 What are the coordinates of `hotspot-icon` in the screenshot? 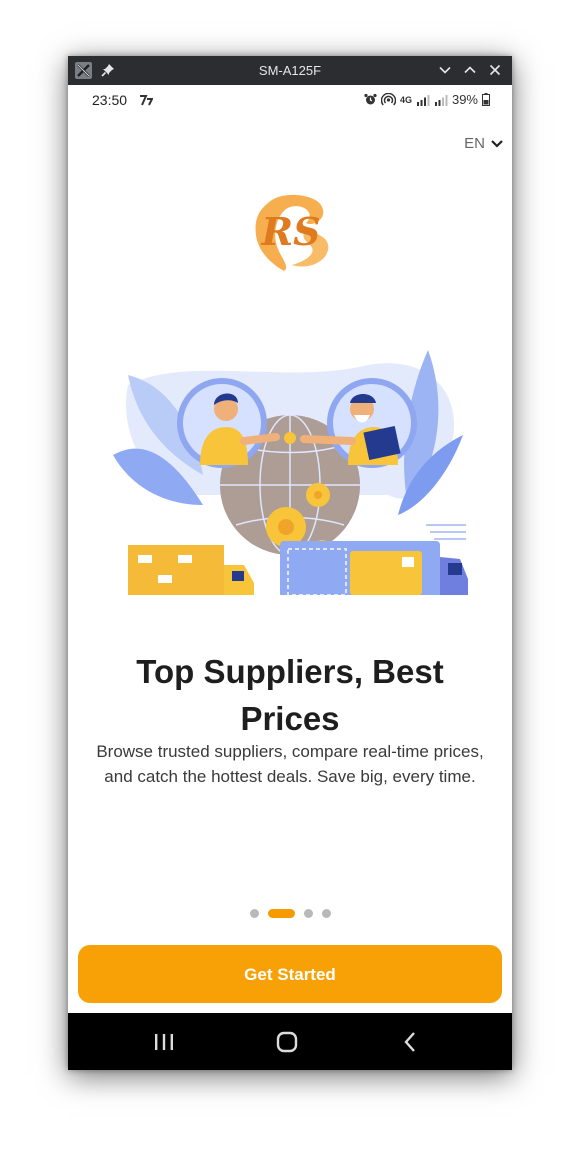 It's located at (388, 99).